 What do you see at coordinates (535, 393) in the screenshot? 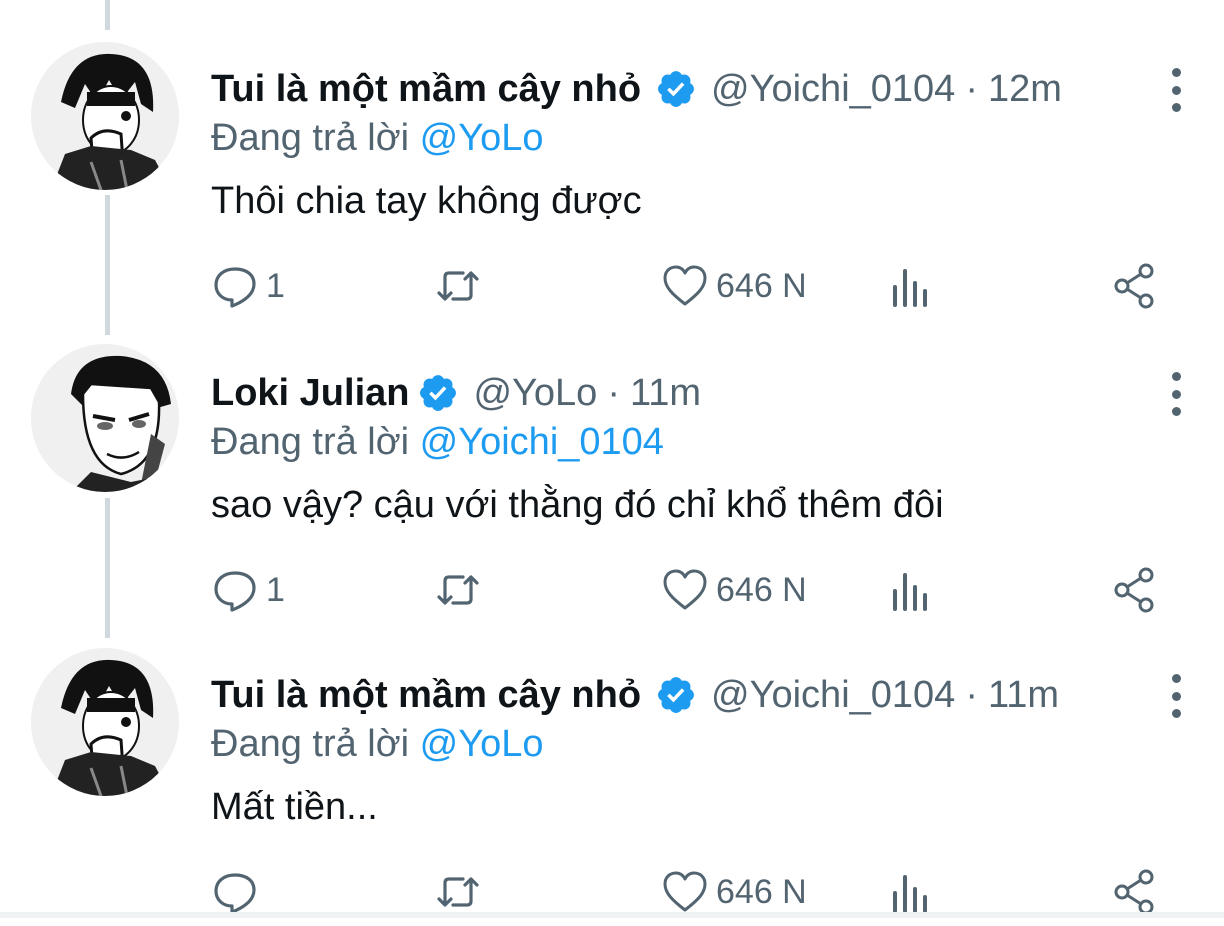
I see `user-handle: @YoLo` at bounding box center [535, 393].